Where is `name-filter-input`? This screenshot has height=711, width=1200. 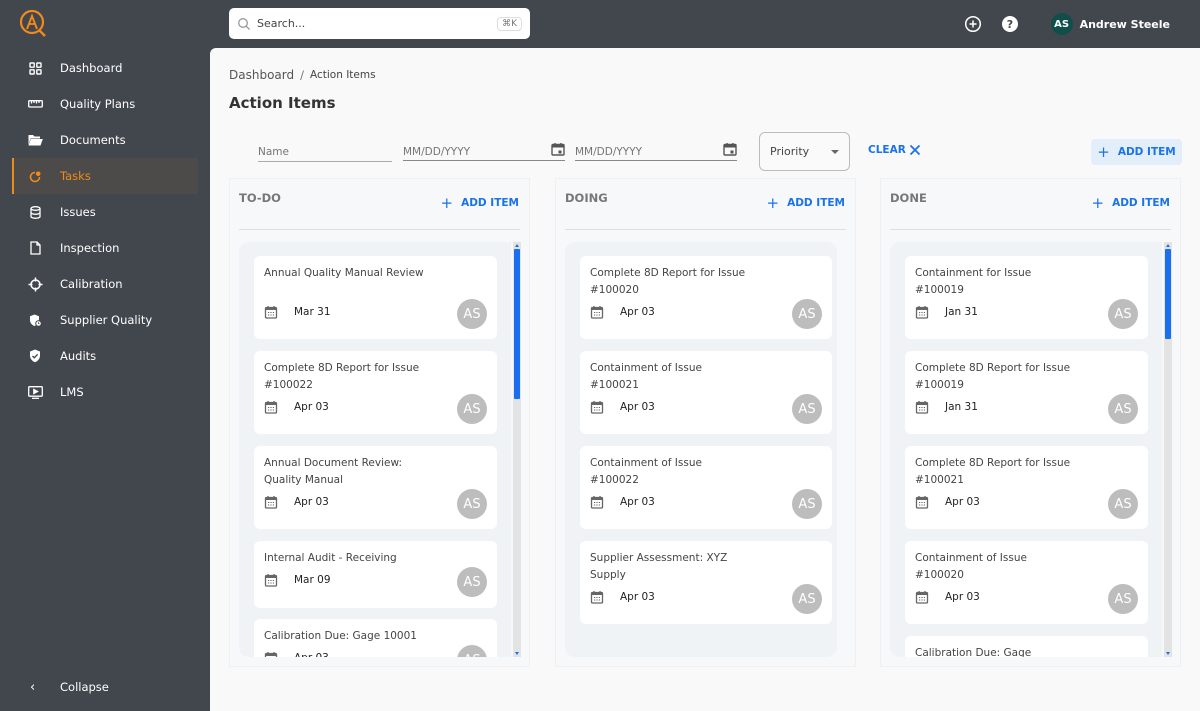 name-filter-input is located at coordinates (325, 149).